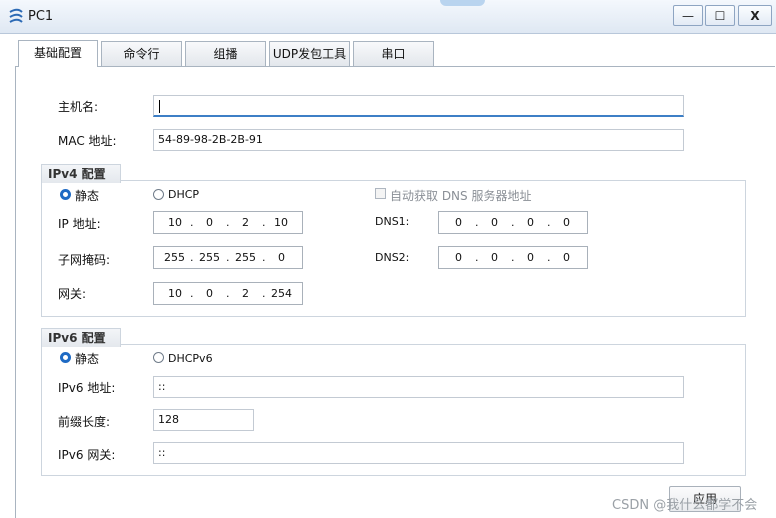  What do you see at coordinates (393, 53) in the screenshot?
I see `tab-serial-port: 串口` at bounding box center [393, 53].